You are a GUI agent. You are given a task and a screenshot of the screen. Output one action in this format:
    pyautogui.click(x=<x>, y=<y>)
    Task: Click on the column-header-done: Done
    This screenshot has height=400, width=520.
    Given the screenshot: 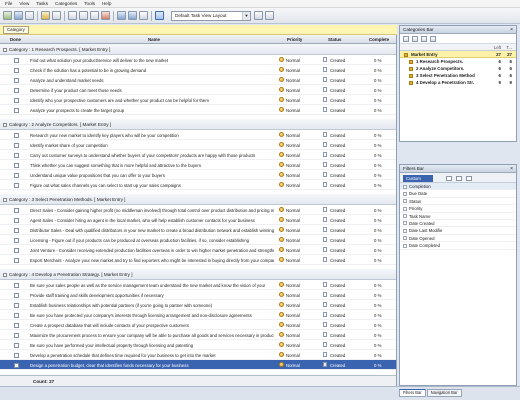 What is the action you would take?
    pyautogui.click(x=15, y=39)
    